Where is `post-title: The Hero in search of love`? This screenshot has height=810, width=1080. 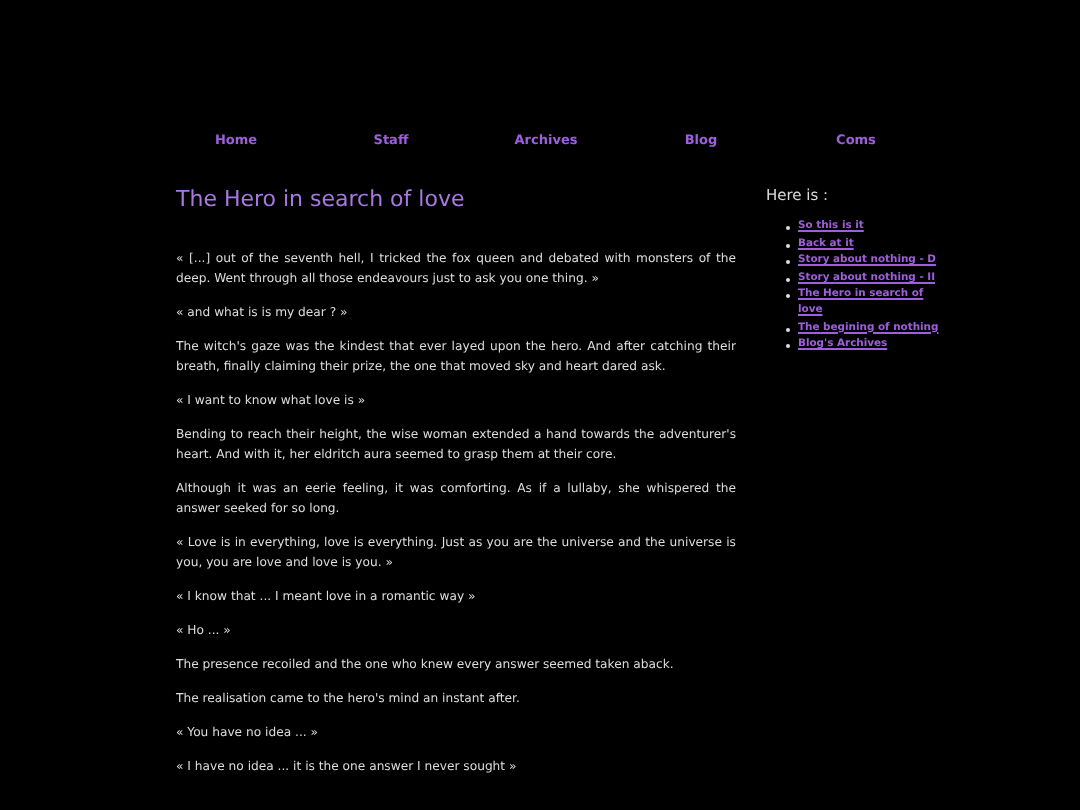 post-title: The Hero in search of love is located at coordinates (321, 199).